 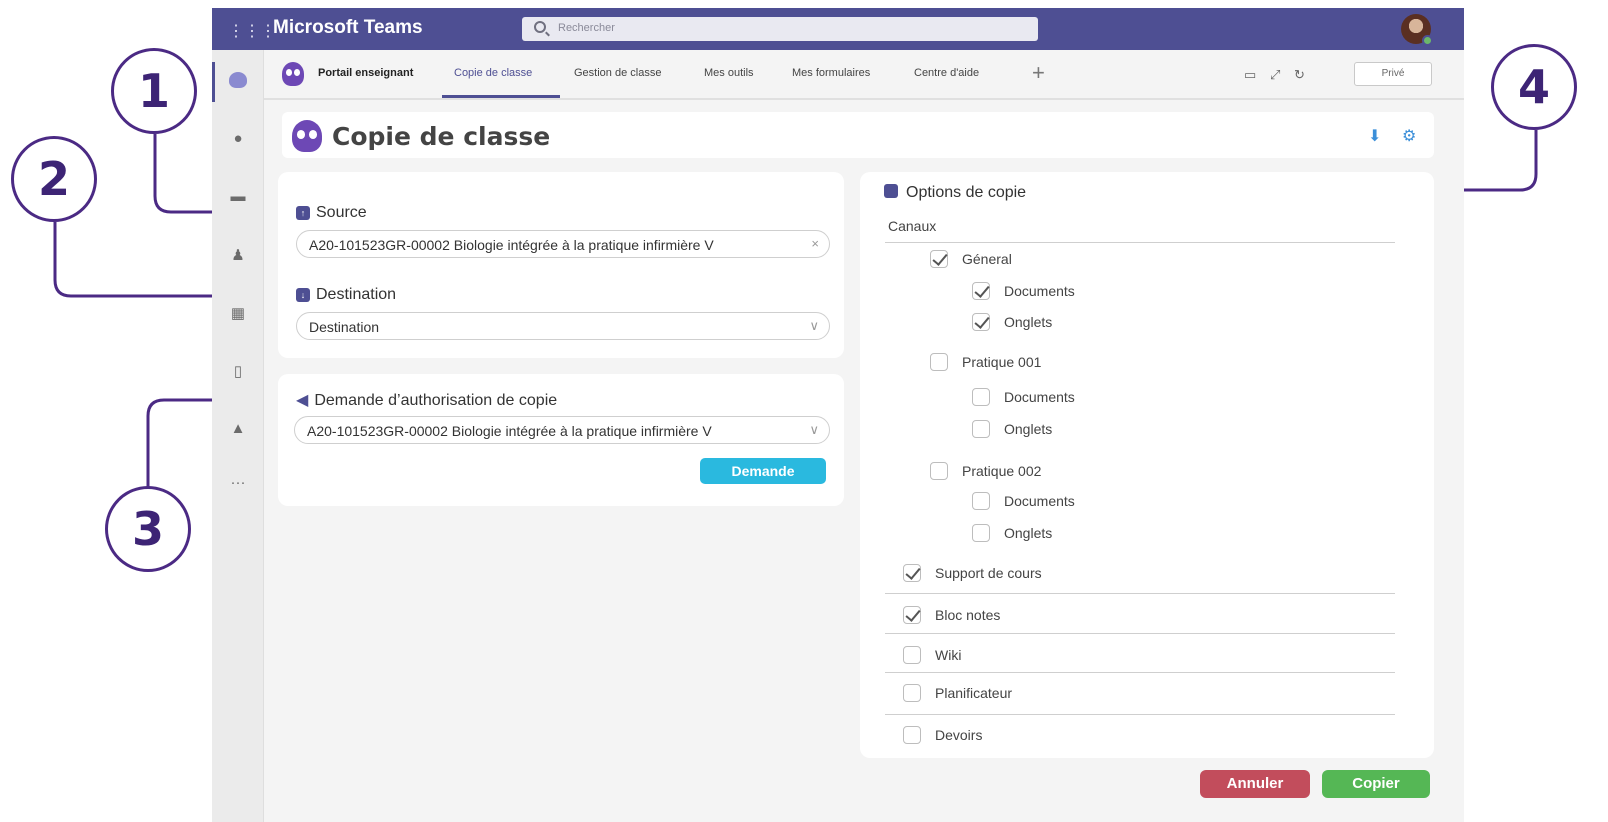 I want to click on tab-centre-d-aide: Centre d'aide, so click(x=946, y=73).